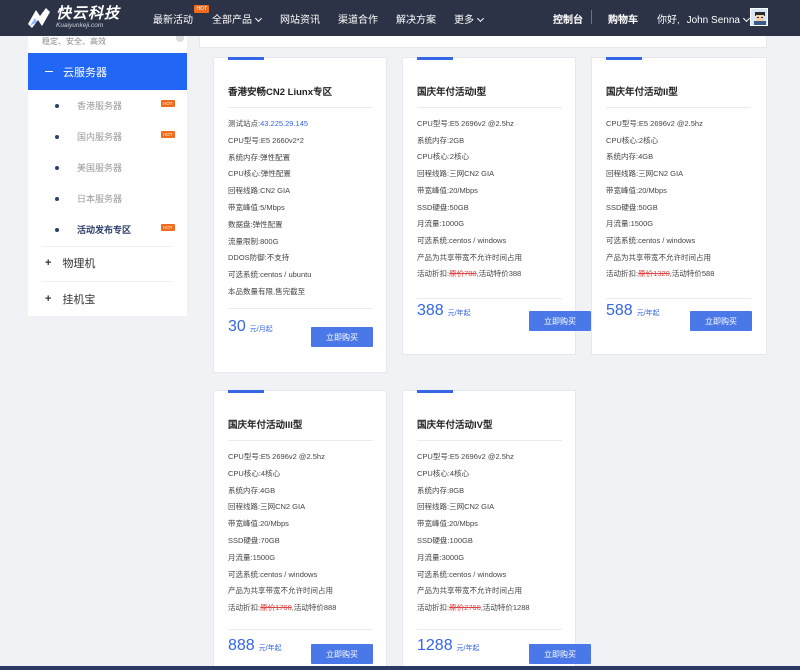 The image size is (800, 670). What do you see at coordinates (759, 17) in the screenshot?
I see `avatar` at bounding box center [759, 17].